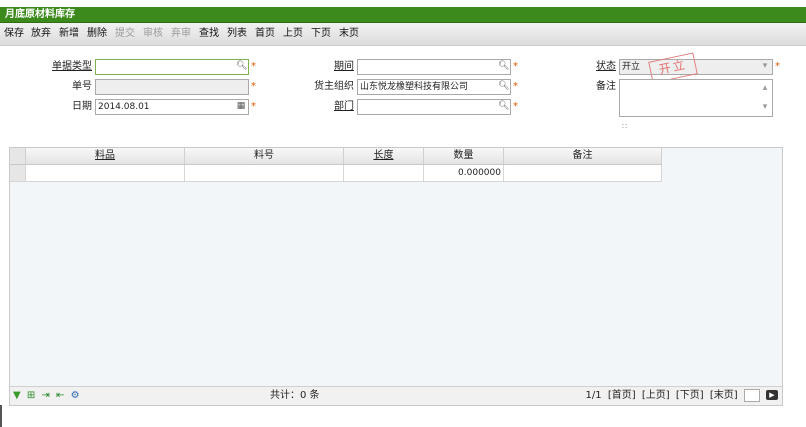  Describe the element at coordinates (295, 395) in the screenshot. I see `total-count: 共计：0 条` at that location.